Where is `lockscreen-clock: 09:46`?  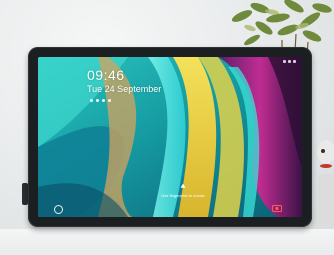
lockscreen-clock: 09:46 is located at coordinates (106, 75).